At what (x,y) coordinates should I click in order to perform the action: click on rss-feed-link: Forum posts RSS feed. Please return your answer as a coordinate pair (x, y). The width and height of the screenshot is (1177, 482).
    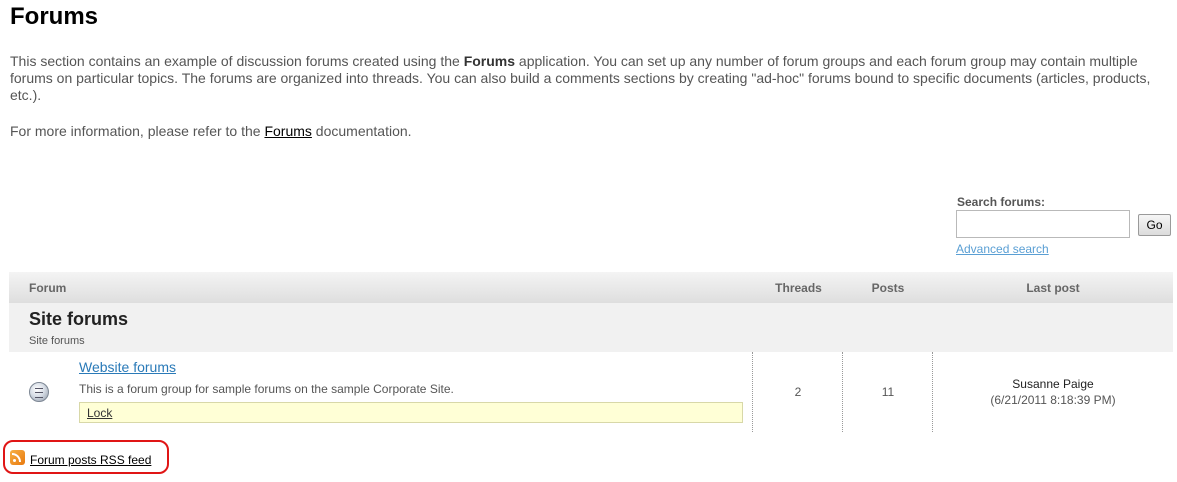
    Looking at the image, I should click on (90, 460).